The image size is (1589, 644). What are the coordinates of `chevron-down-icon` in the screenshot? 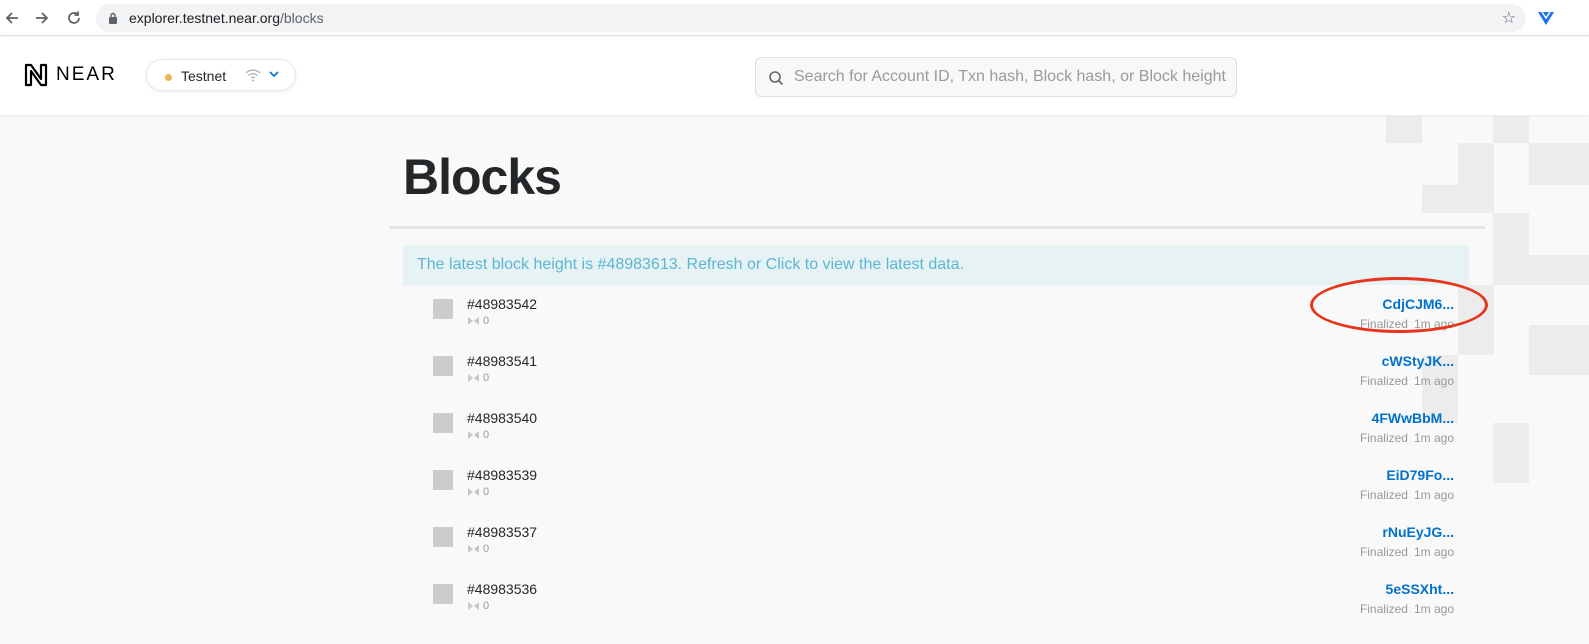 It's located at (274, 74).